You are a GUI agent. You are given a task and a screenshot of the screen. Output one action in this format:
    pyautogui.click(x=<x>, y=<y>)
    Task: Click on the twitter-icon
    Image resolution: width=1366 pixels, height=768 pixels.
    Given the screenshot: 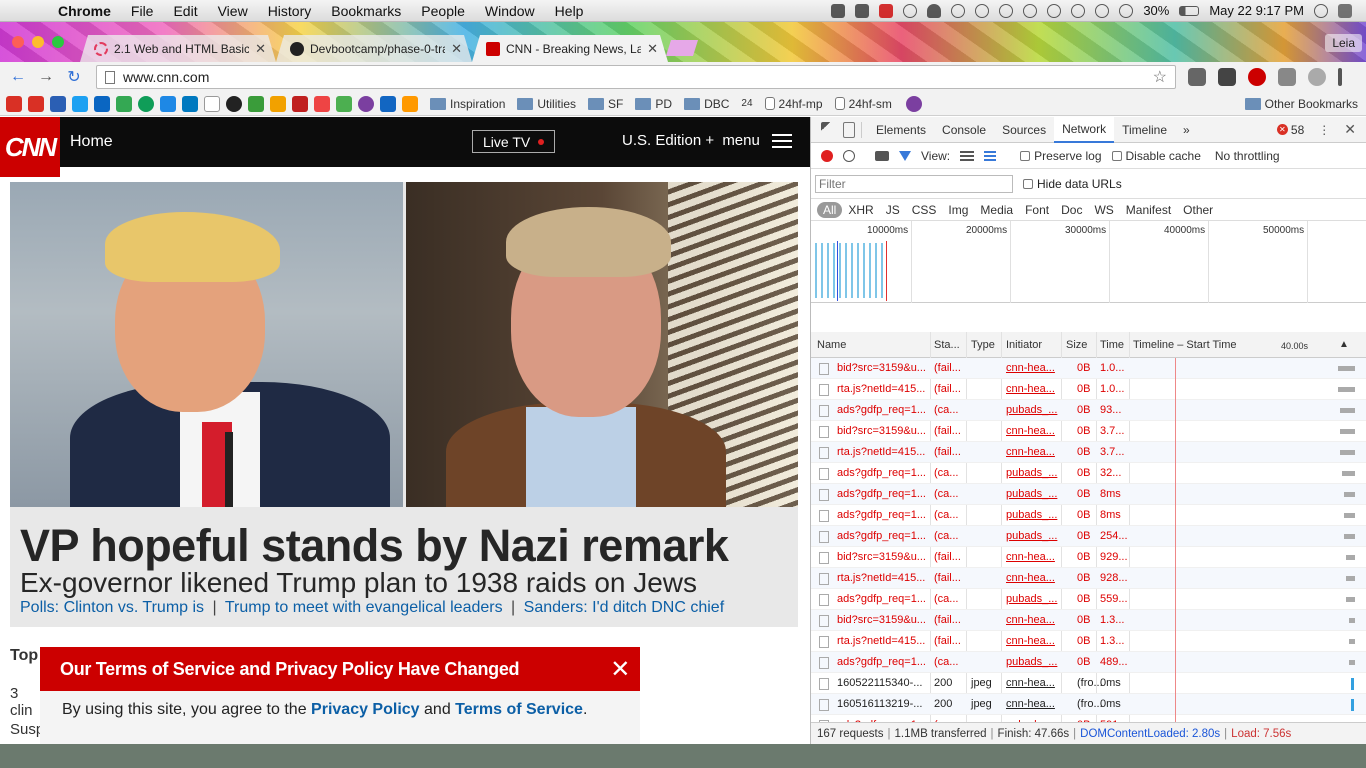 What is the action you would take?
    pyautogui.click(x=80, y=103)
    